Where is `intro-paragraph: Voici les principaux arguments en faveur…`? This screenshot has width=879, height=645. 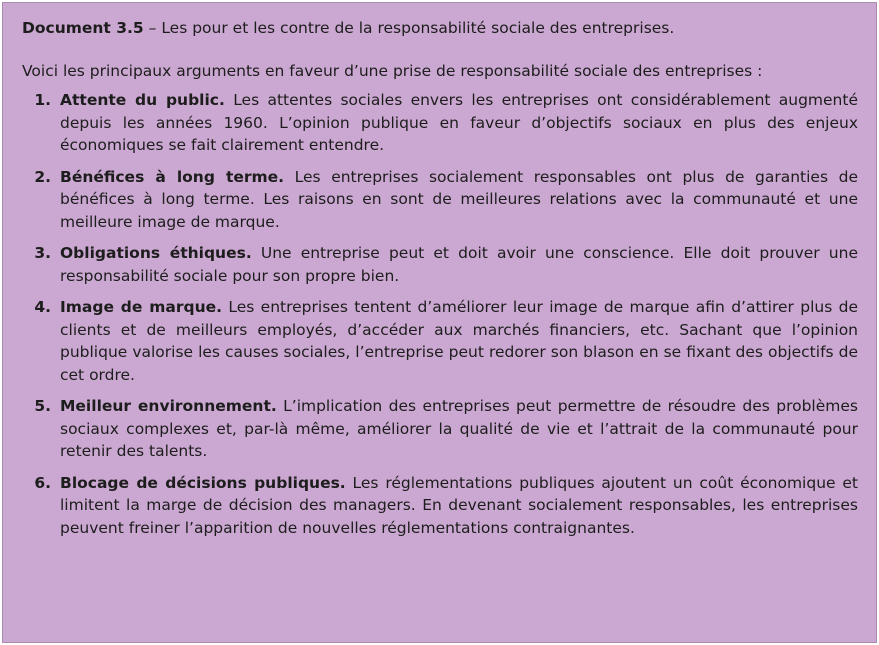 intro-paragraph: Voici les principaux arguments en faveur… is located at coordinates (392, 71).